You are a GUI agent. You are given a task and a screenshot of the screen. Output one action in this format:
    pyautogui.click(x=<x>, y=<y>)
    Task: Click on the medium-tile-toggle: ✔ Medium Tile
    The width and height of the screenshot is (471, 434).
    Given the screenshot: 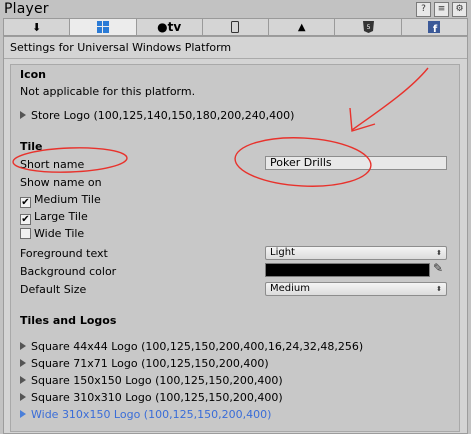 What is the action you would take?
    pyautogui.click(x=60, y=200)
    